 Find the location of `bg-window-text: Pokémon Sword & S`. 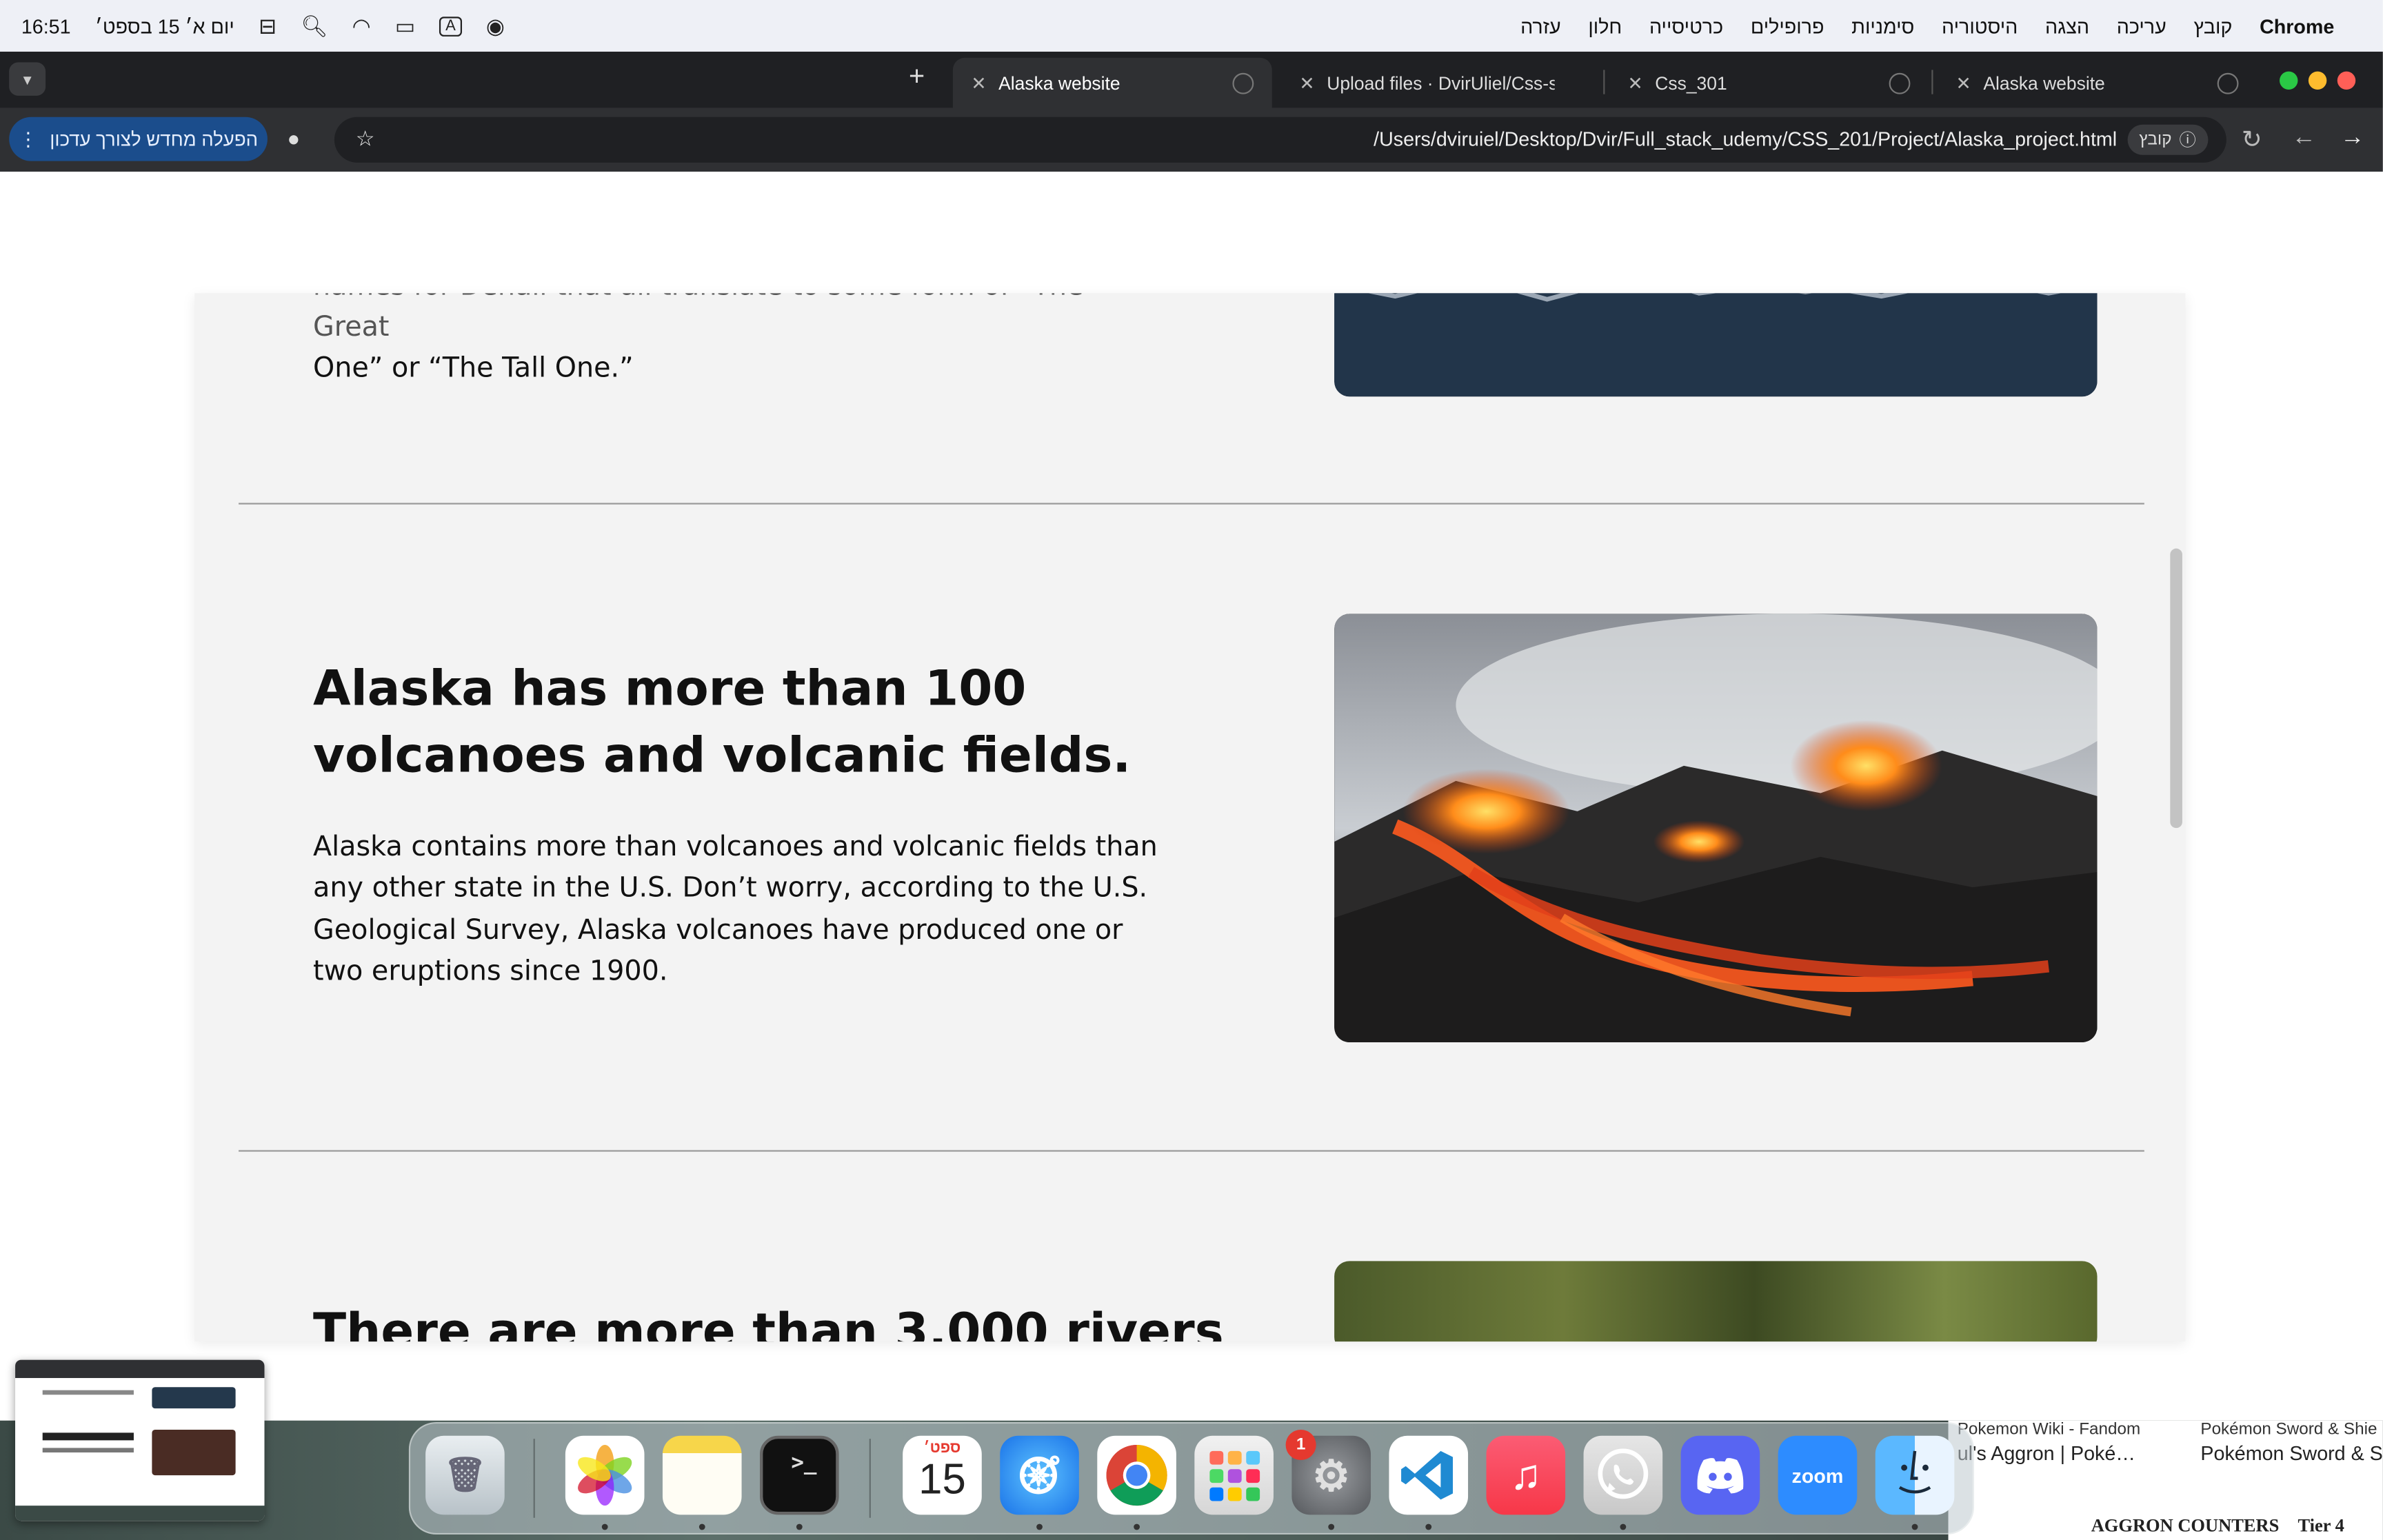

bg-window-text: Pokémon Sword & S is located at coordinates (2291, 1453).